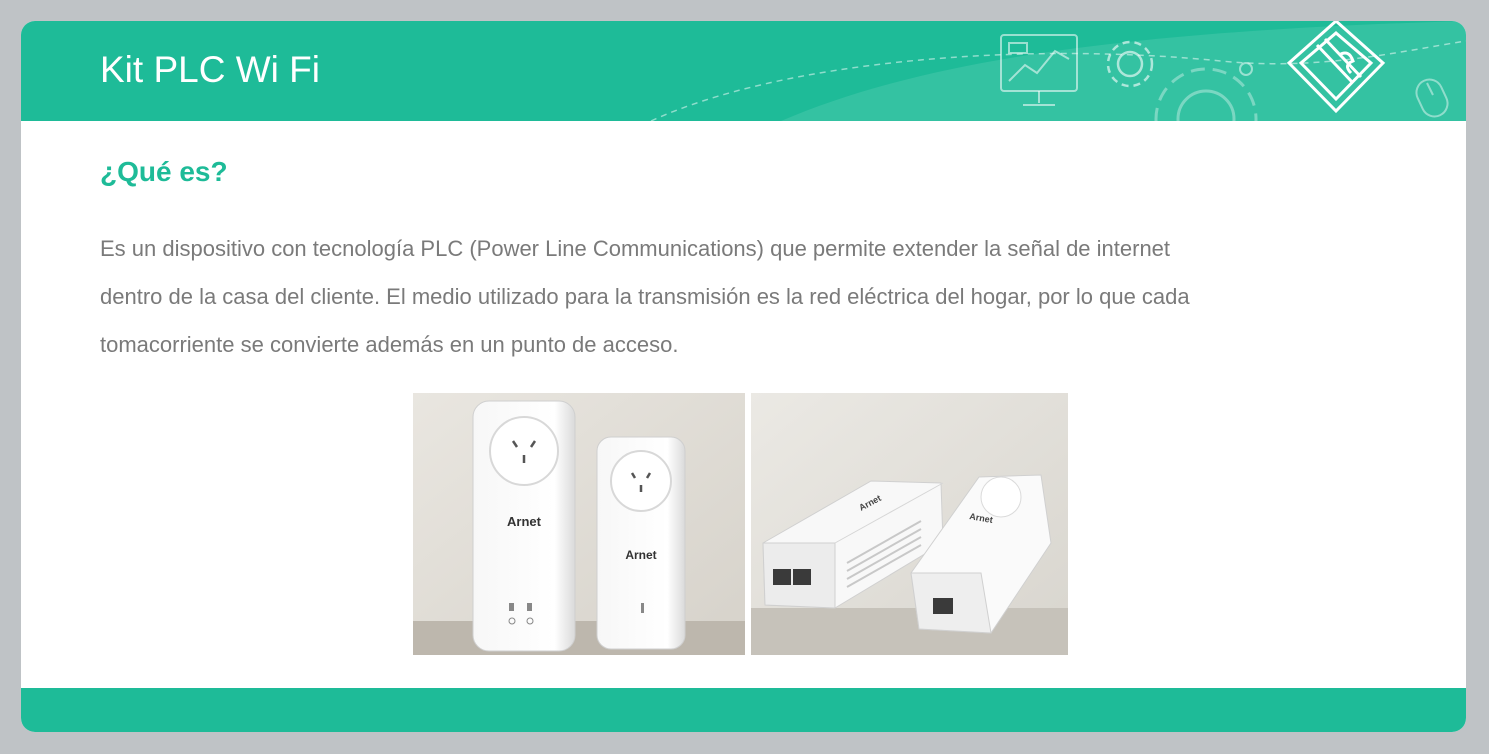 This screenshot has width=1489, height=754. I want to click on header-banner: Kit PLC Wi Fi, so click(743, 71).